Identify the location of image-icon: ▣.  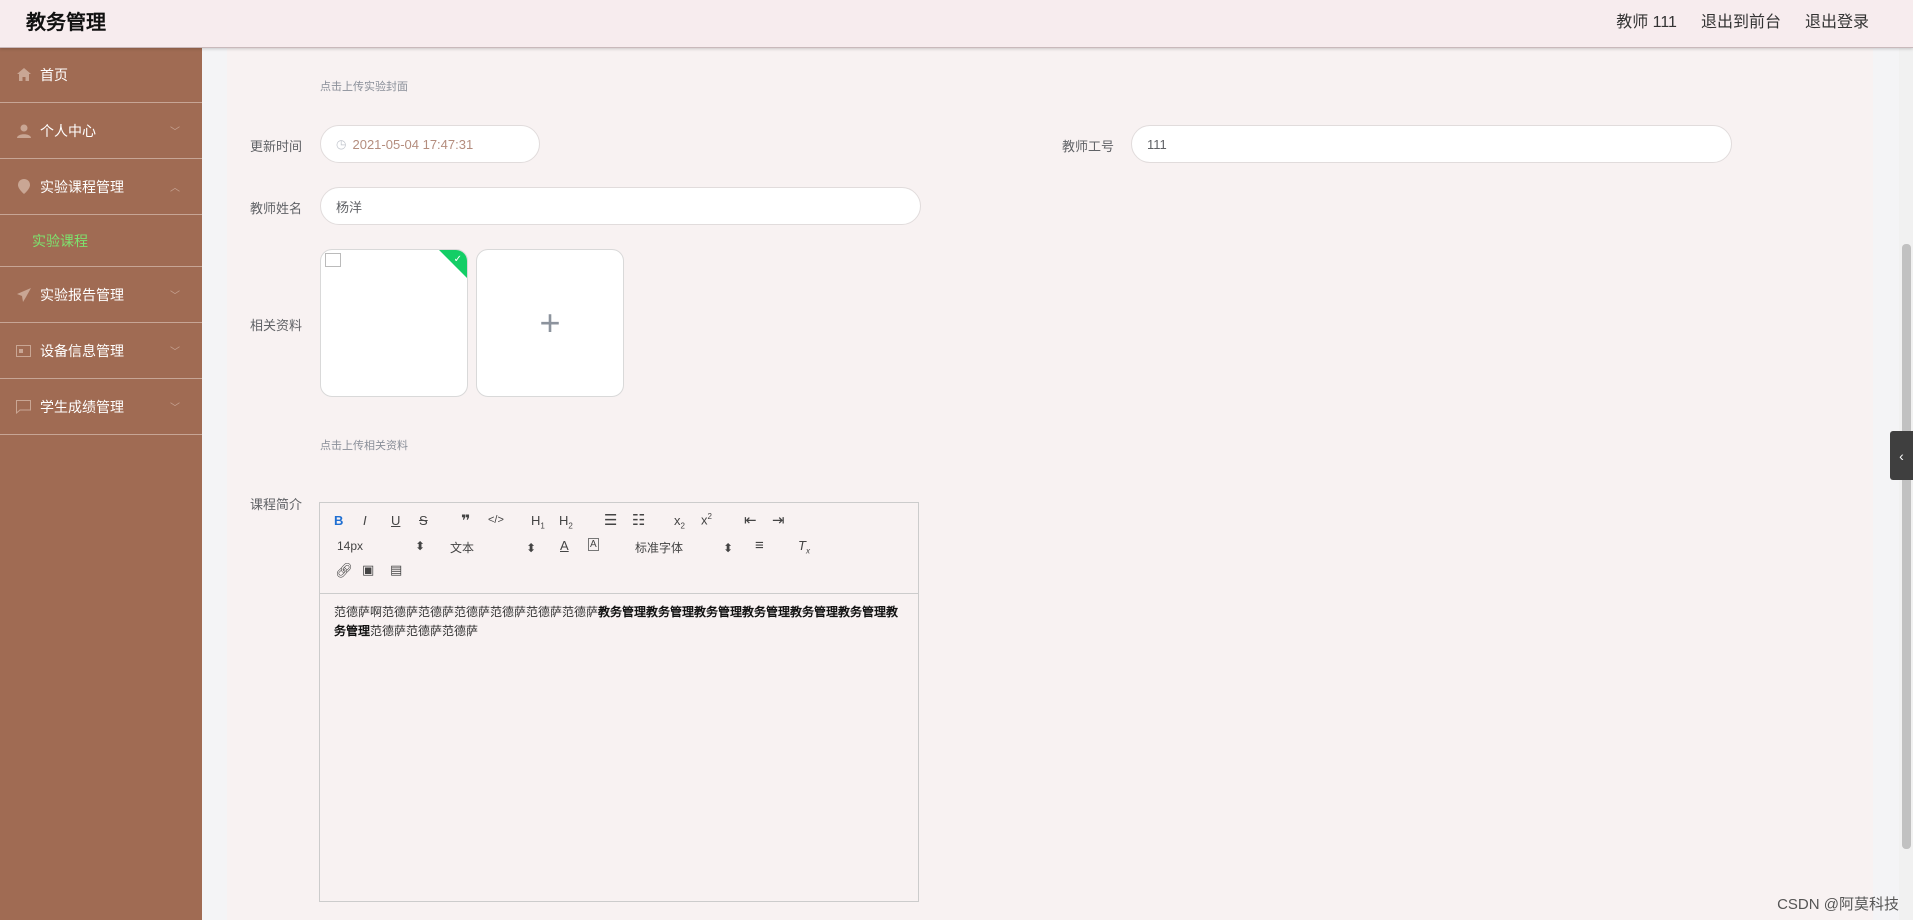
(368, 570).